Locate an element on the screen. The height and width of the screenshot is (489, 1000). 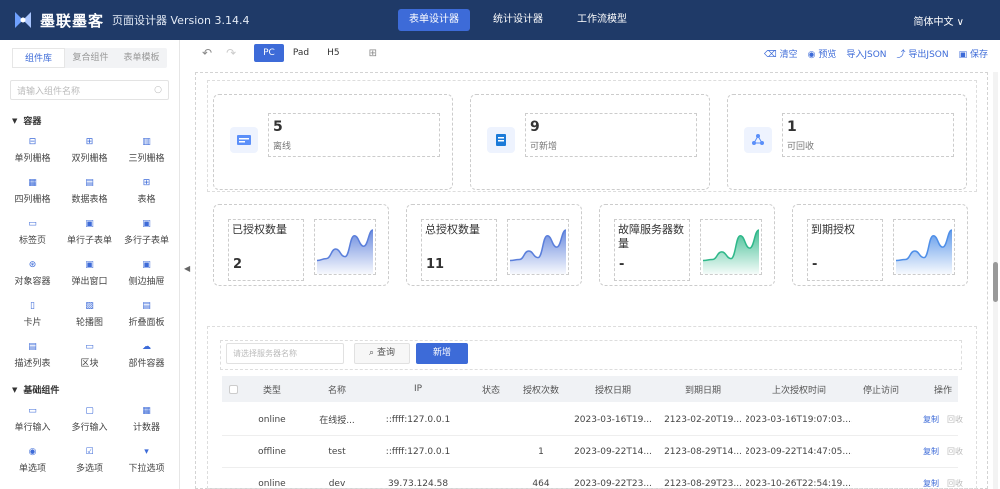
toolbar-action-4: ▣ 保存 is located at coordinates (973, 53).